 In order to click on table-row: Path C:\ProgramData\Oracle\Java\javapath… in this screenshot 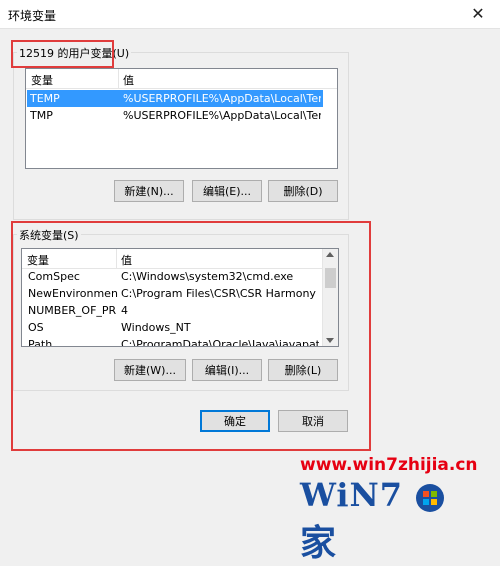, I will do `click(172, 341)`.